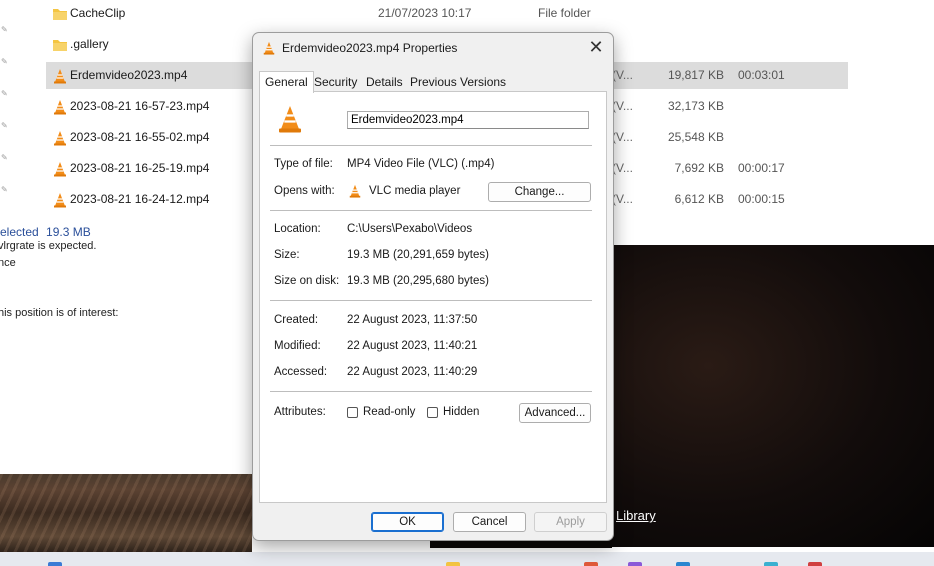 Image resolution: width=934 pixels, height=566 pixels. What do you see at coordinates (389, 412) in the screenshot?
I see `read-only-label: Read-only` at bounding box center [389, 412].